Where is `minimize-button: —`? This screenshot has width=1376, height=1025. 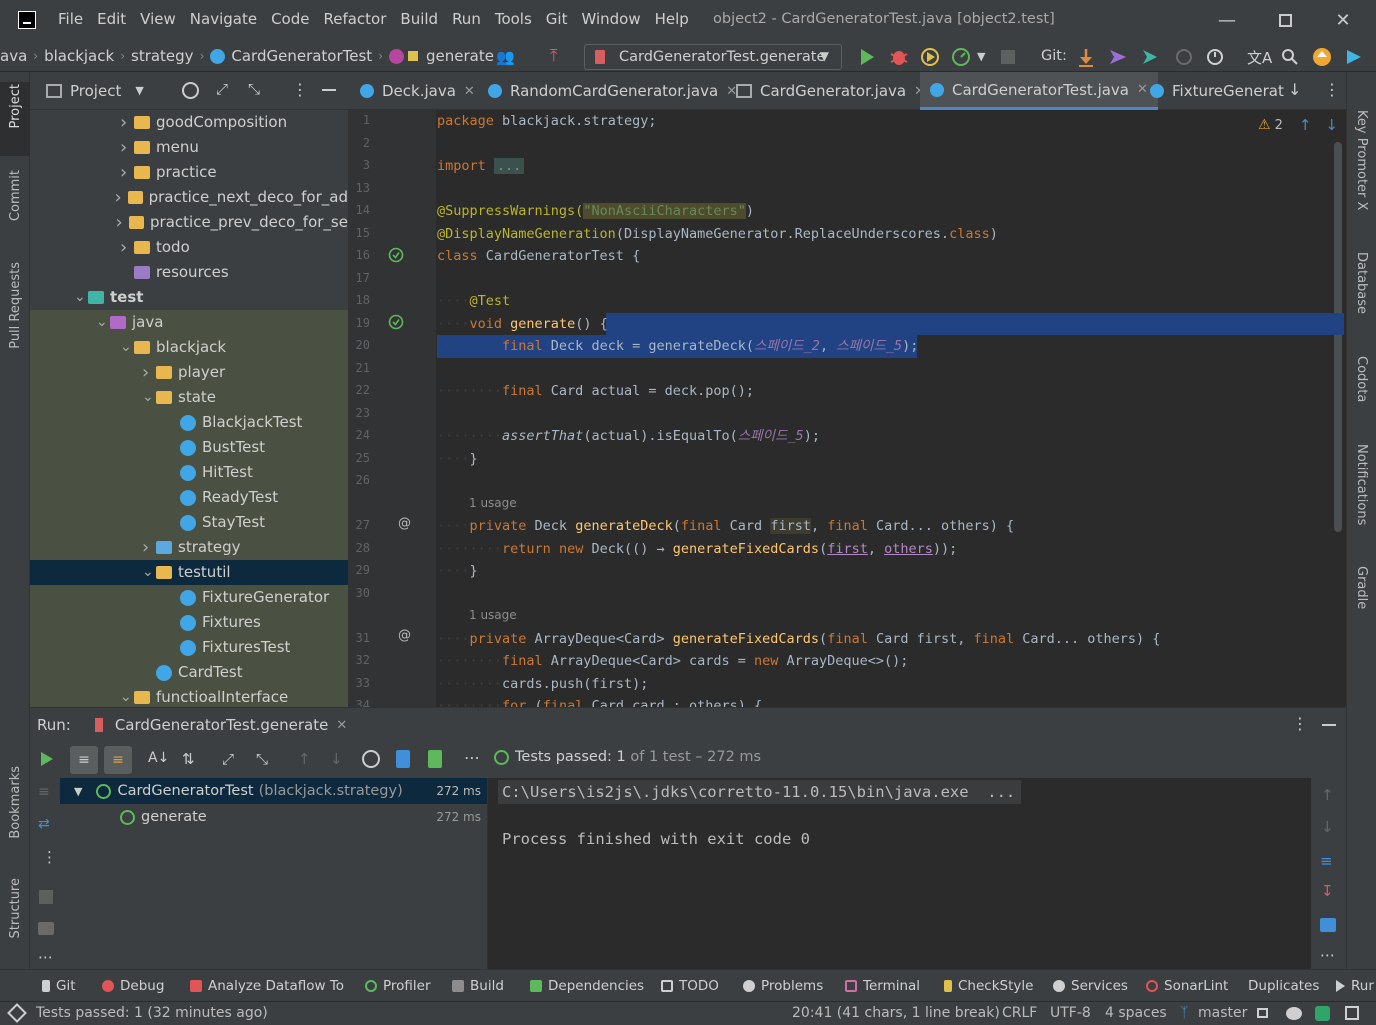 minimize-button: — is located at coordinates (1227, 21).